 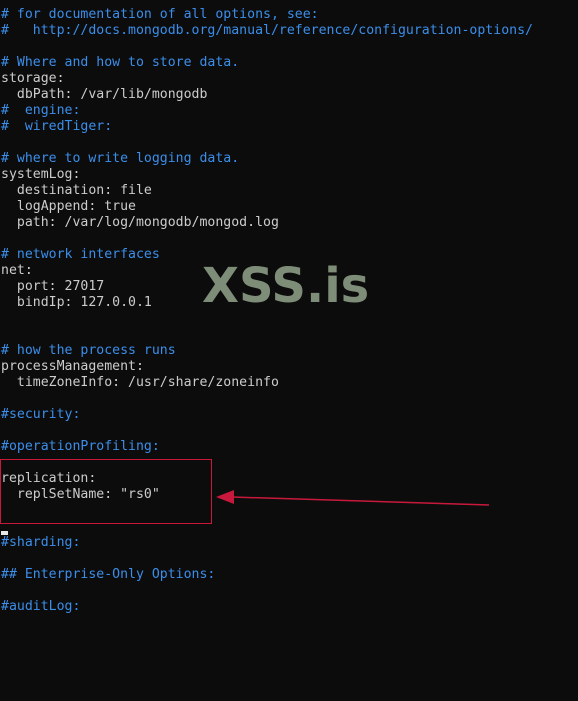 What do you see at coordinates (41, 174) in the screenshot?
I see `config-line: systemLog:` at bounding box center [41, 174].